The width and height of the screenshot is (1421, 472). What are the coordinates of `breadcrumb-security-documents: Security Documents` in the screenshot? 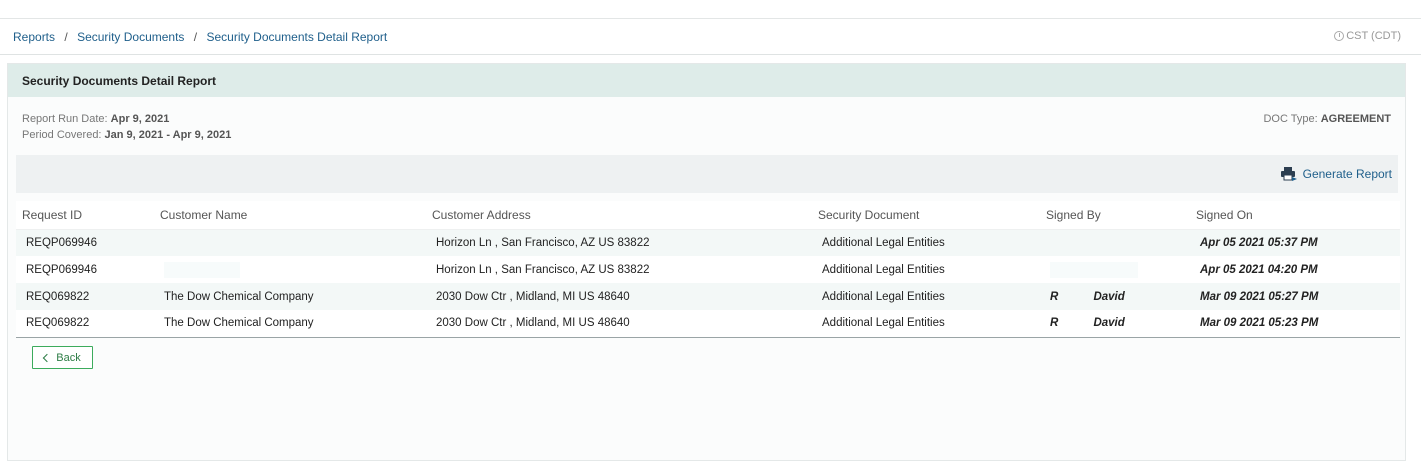 It's located at (130, 37).